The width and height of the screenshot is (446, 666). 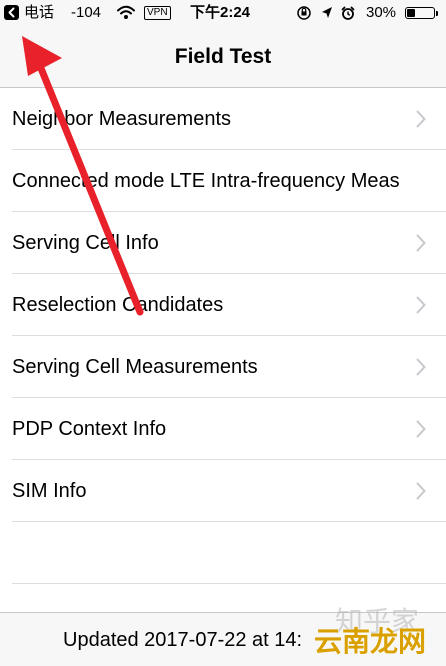 I want to click on list-item-label: Connected mode LTE Intra-frequency Meas, so click(x=206, y=181).